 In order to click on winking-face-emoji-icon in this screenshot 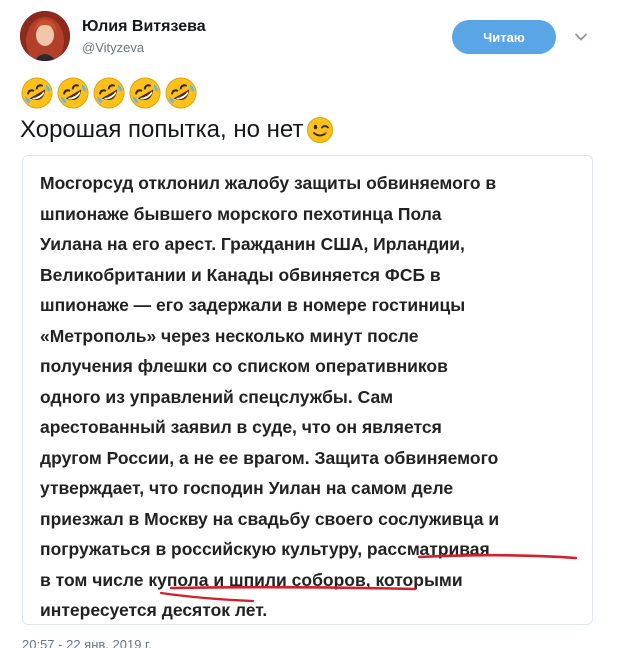, I will do `click(320, 130)`.